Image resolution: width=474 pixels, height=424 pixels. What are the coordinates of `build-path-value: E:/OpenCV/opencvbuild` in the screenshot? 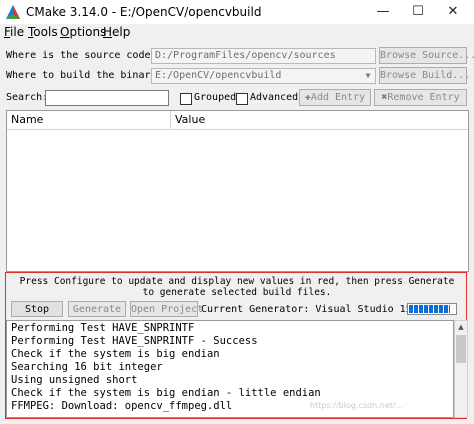 It's located at (218, 75).